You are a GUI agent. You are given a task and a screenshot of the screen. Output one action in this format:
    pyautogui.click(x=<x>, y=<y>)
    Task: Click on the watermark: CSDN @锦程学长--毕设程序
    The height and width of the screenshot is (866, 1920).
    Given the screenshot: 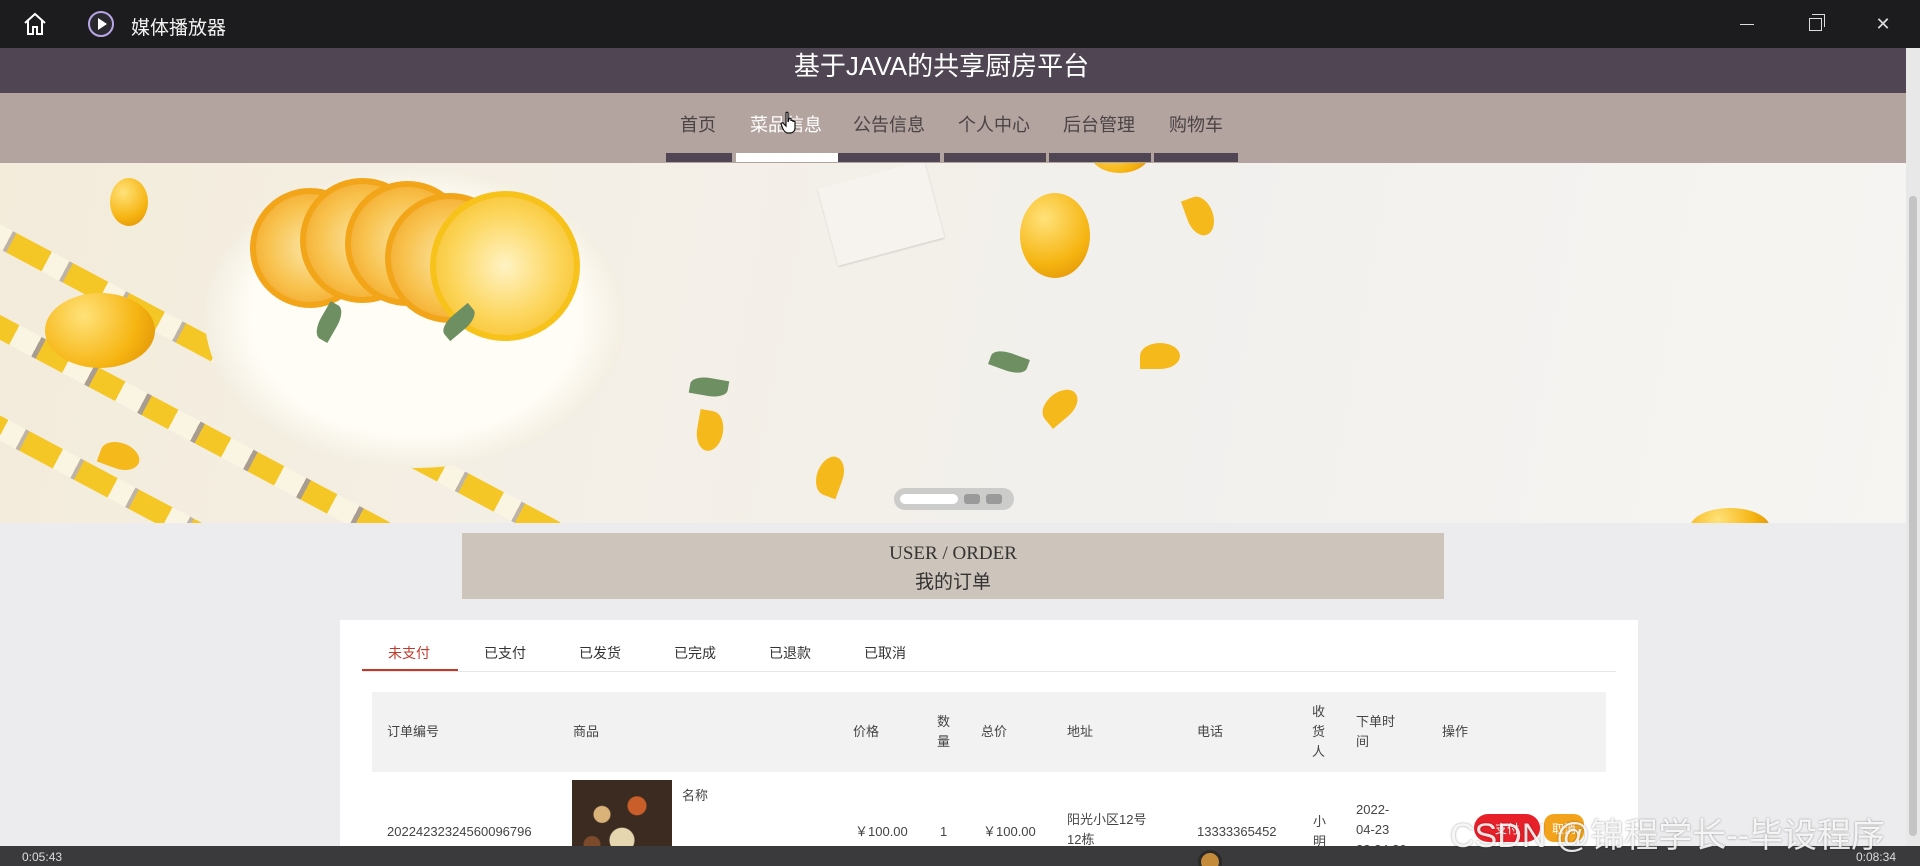 What is the action you would take?
    pyautogui.click(x=1667, y=836)
    